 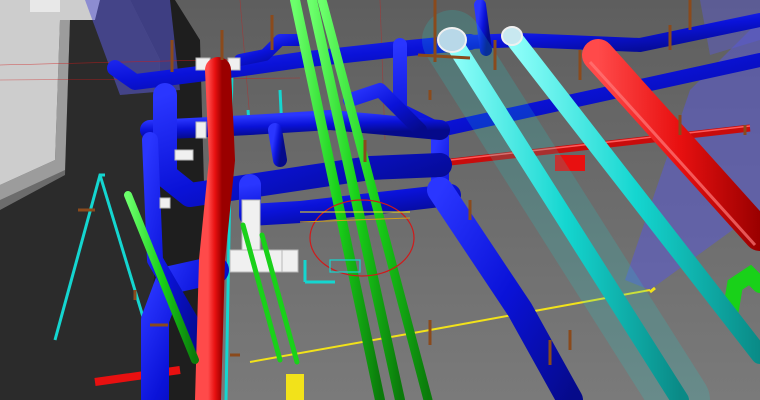 I want to click on roof-vent, so click(x=45, y=6).